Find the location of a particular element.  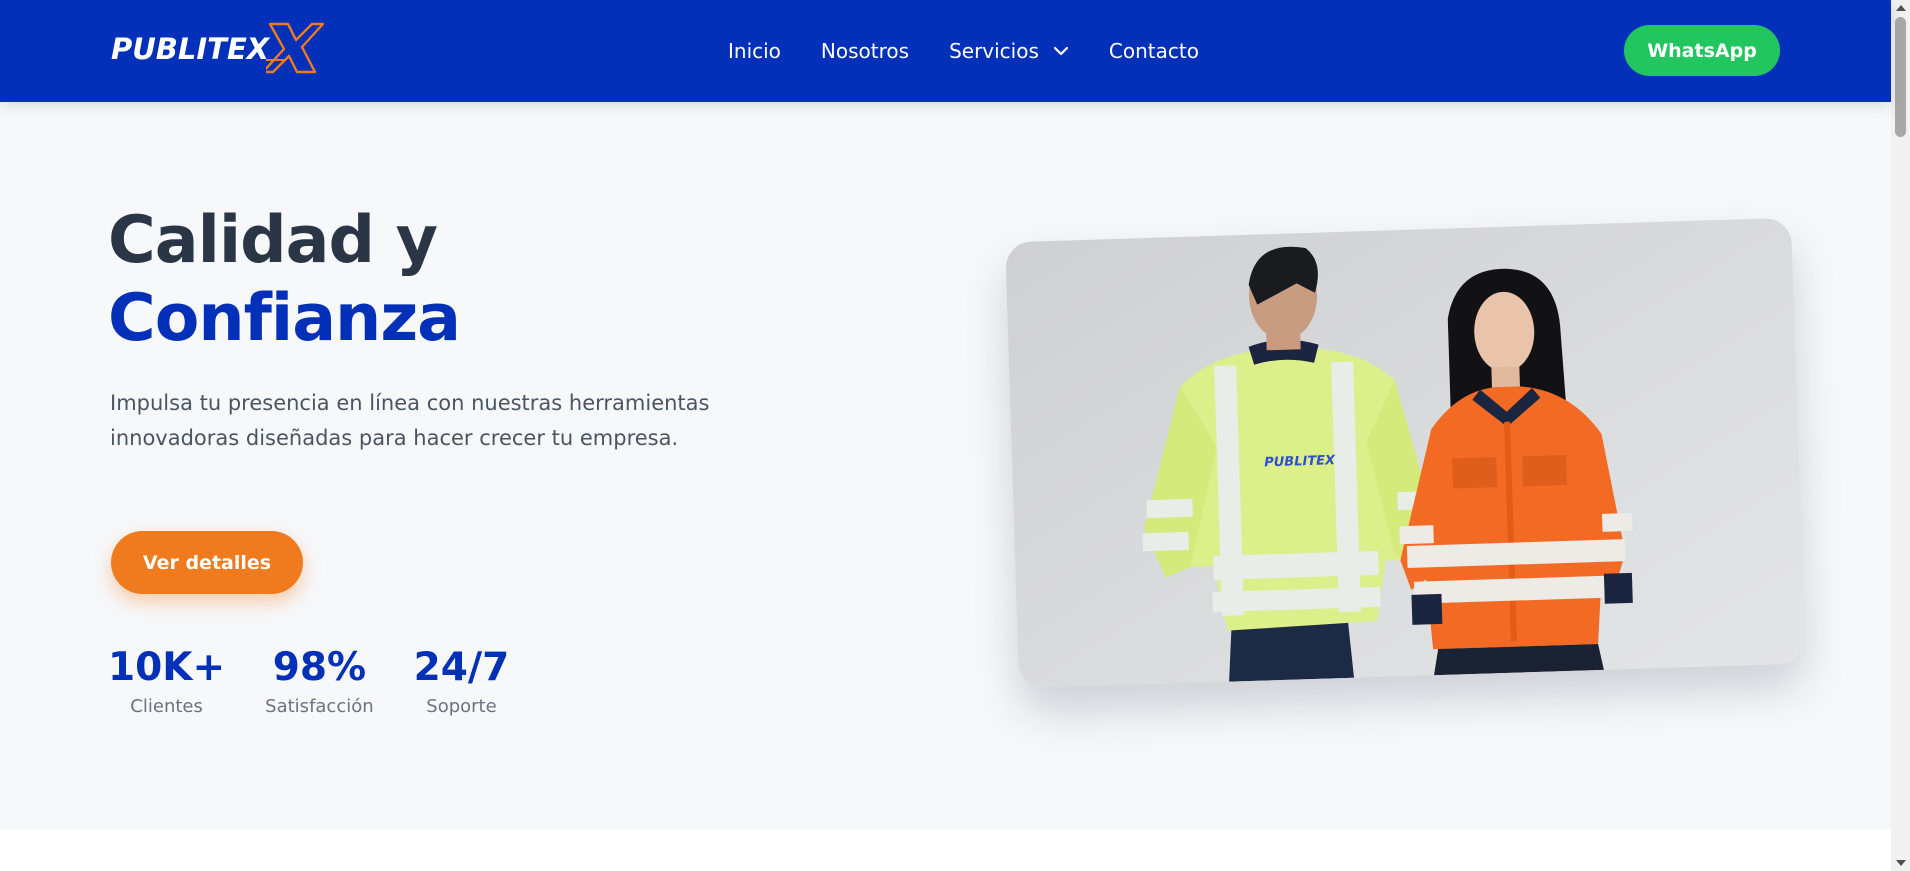

nav-servicios-dropdown: Servicios is located at coordinates (1009, 51).